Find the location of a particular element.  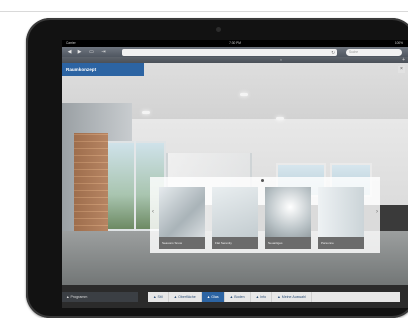

carousel-item: Parsonne is located at coordinates (341, 218).